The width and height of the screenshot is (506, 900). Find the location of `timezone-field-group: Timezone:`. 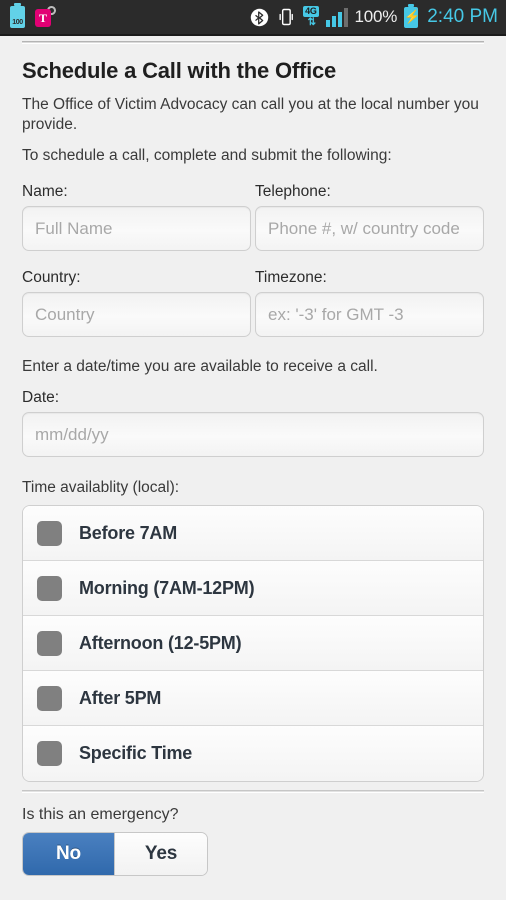

timezone-field-group: Timezone: is located at coordinates (369, 303).